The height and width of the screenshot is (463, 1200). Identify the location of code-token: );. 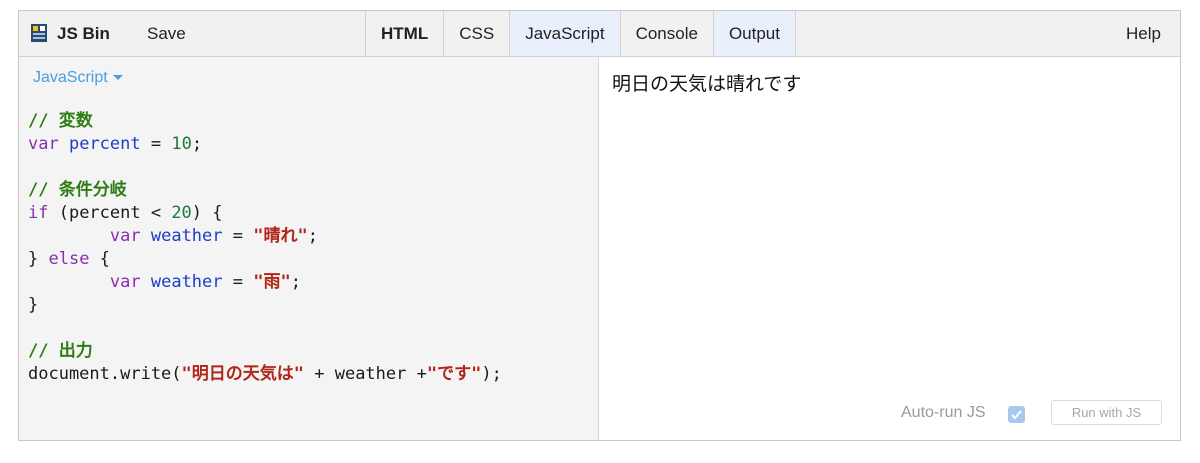
(491, 374).